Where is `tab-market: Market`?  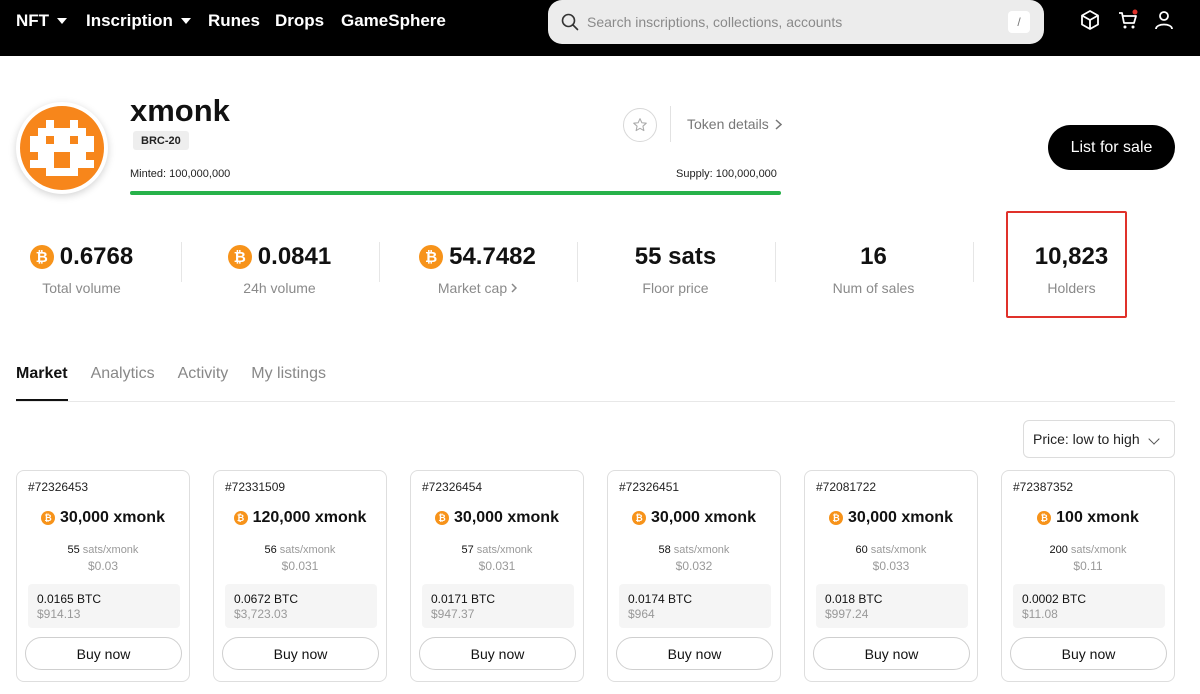 tab-market: Market is located at coordinates (42, 381).